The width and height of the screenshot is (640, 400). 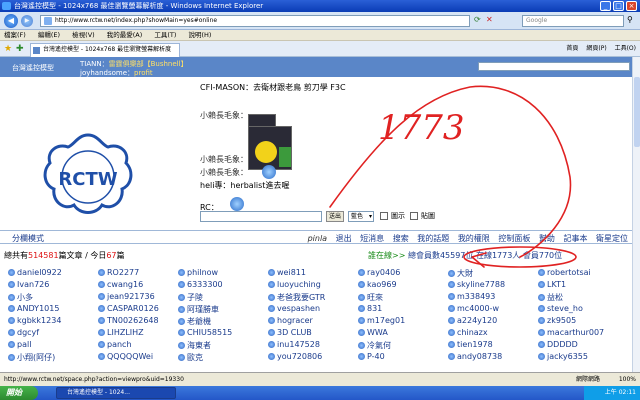 I want to click on maximize-button: □, so click(x=618, y=6).